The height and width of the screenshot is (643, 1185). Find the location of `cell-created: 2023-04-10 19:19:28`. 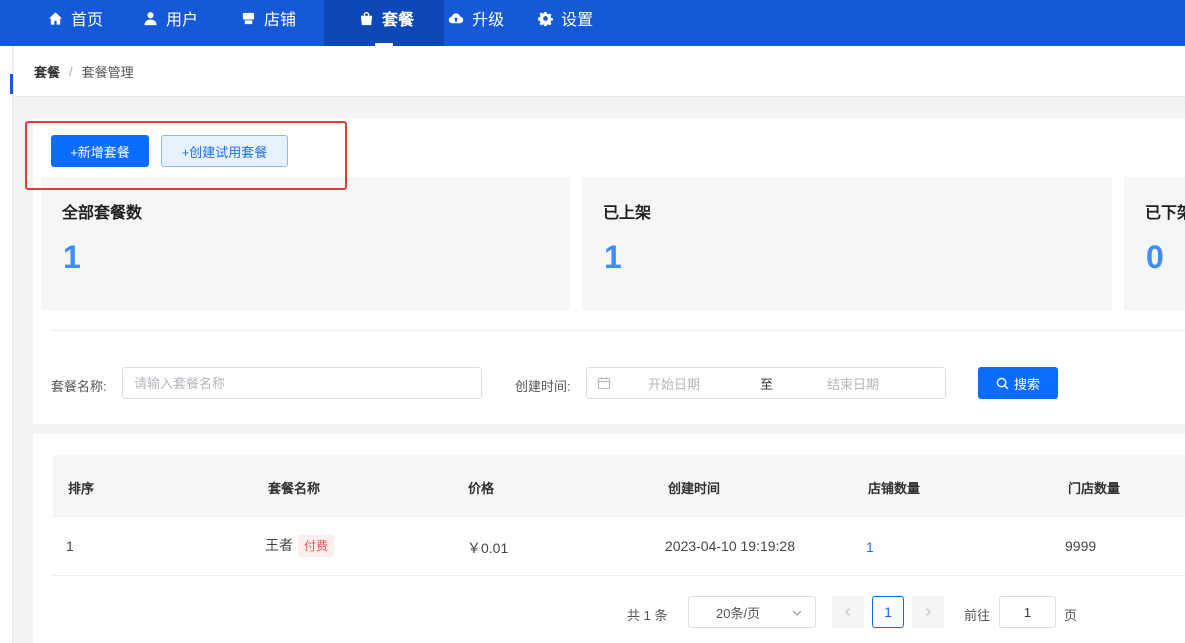

cell-created: 2023-04-10 19:19:28 is located at coordinates (730, 546).